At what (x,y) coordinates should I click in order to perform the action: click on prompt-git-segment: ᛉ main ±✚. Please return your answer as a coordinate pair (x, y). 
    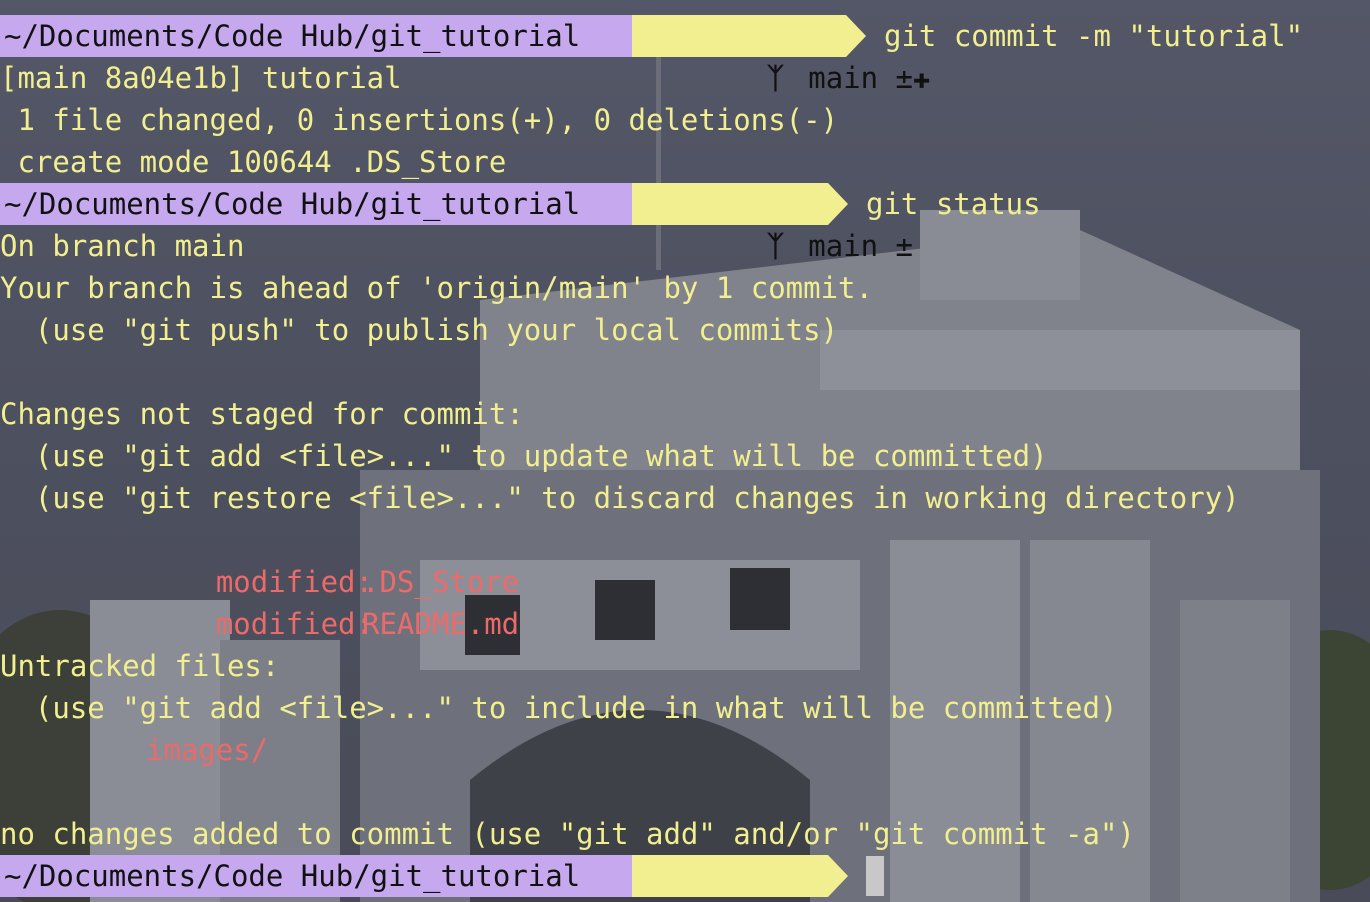
    Looking at the image, I should click on (781, 55).